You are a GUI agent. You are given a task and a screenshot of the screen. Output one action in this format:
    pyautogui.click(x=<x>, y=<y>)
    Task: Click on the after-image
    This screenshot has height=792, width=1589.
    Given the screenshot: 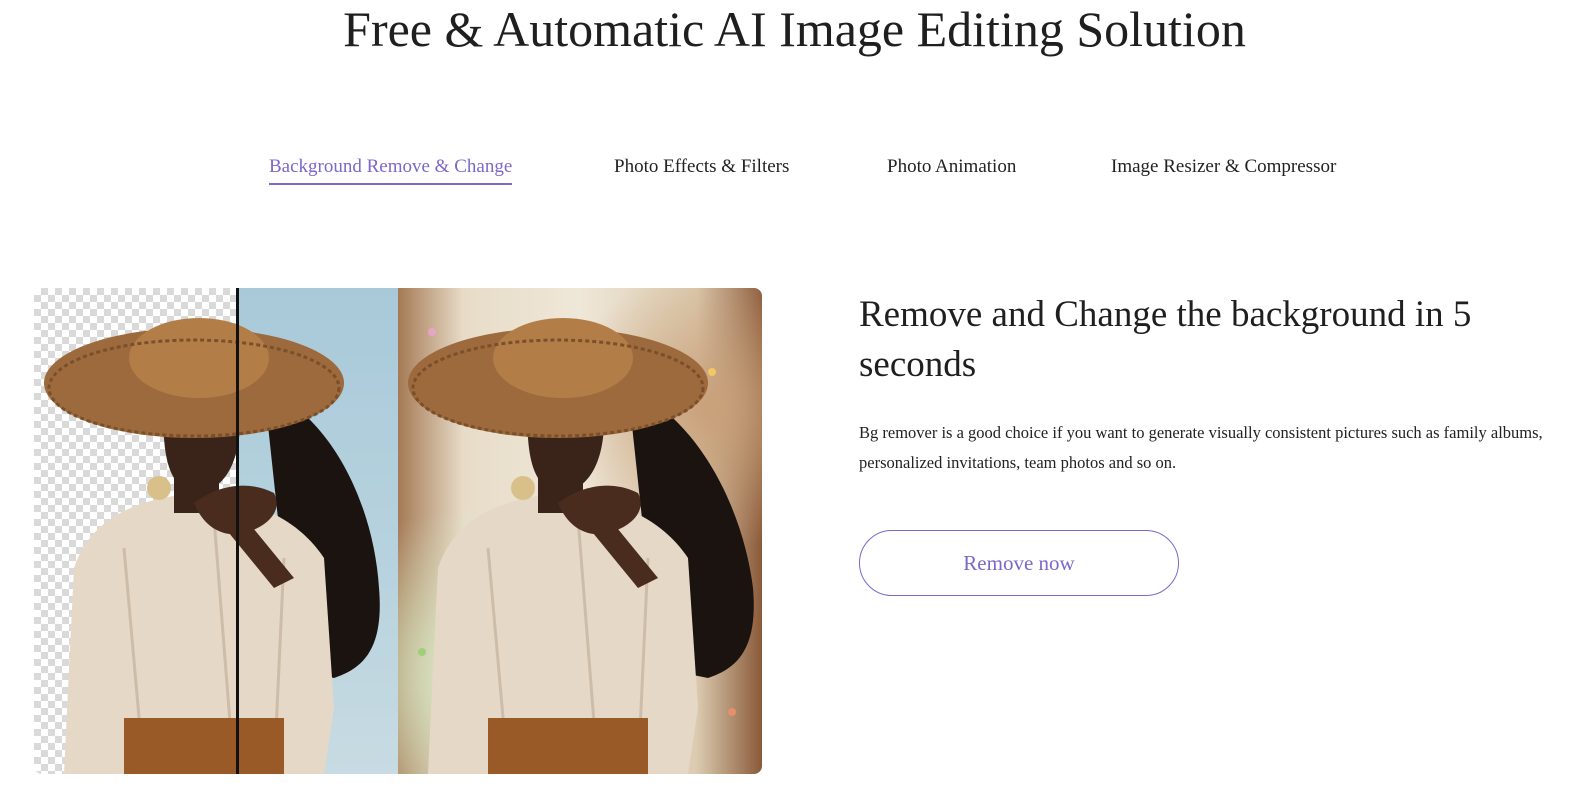 What is the action you would take?
    pyautogui.click(x=580, y=531)
    